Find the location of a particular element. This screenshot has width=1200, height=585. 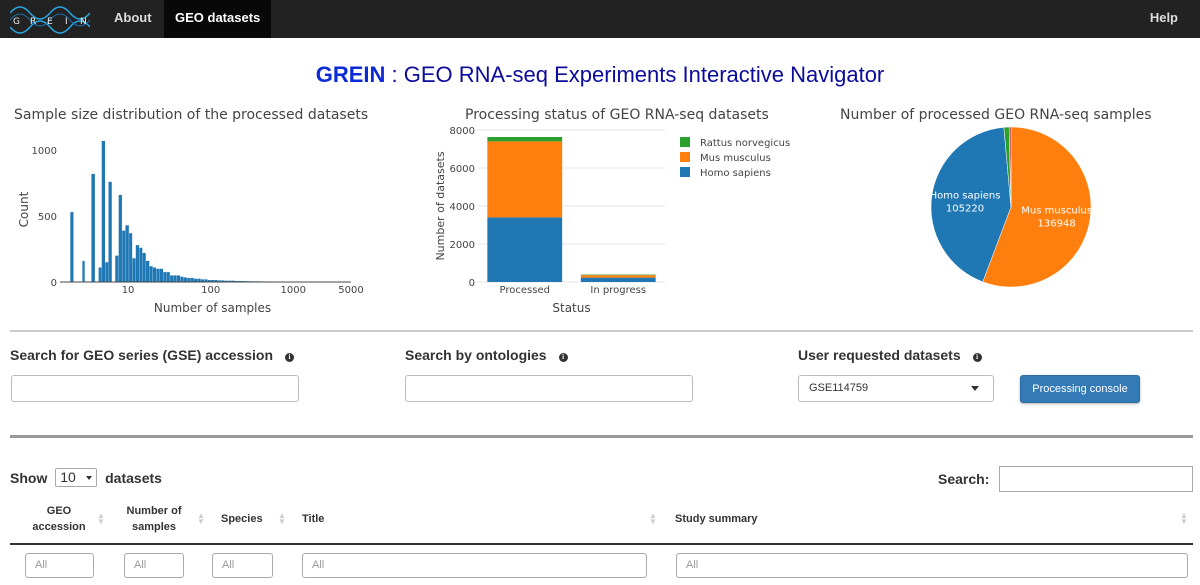

column-header-title: Title is located at coordinates (313, 519).